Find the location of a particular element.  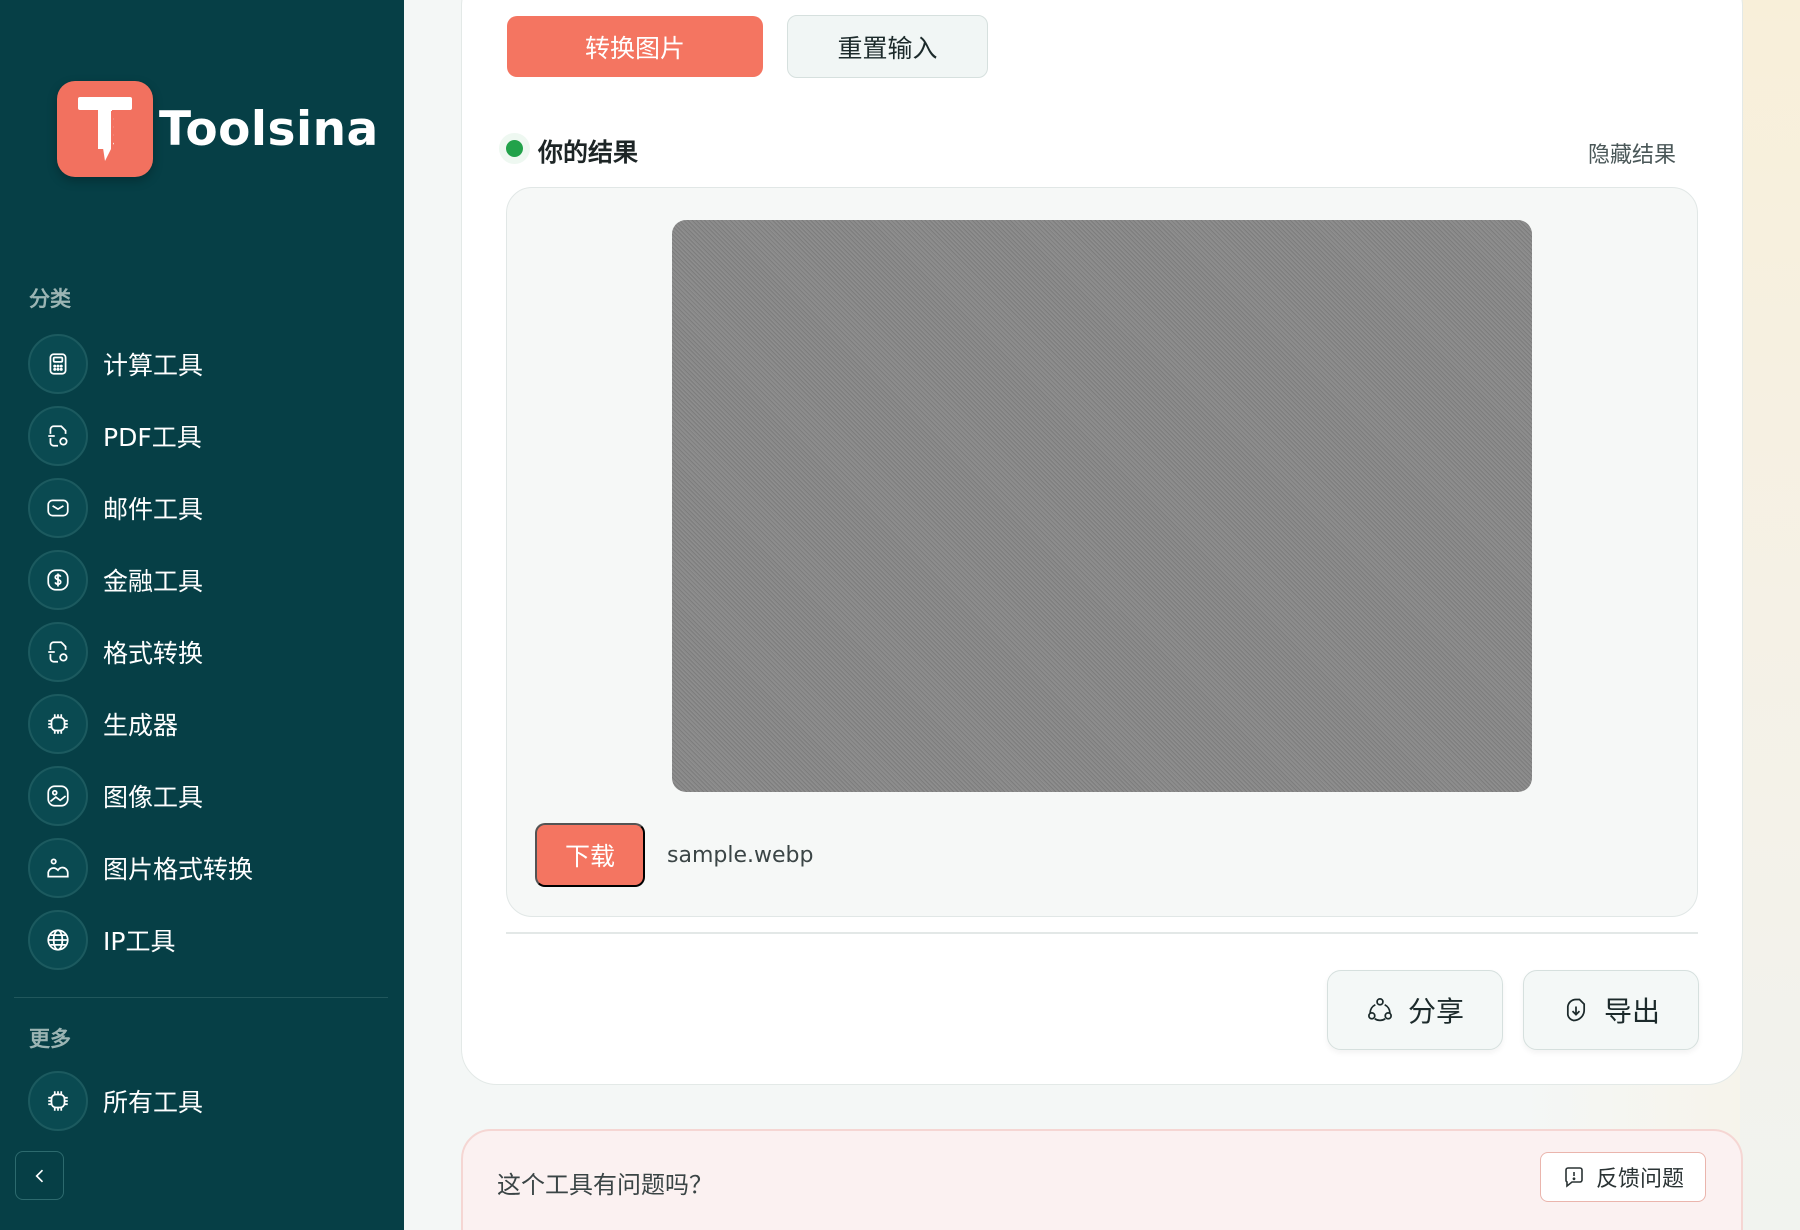

download-button: 下载 is located at coordinates (590, 855).